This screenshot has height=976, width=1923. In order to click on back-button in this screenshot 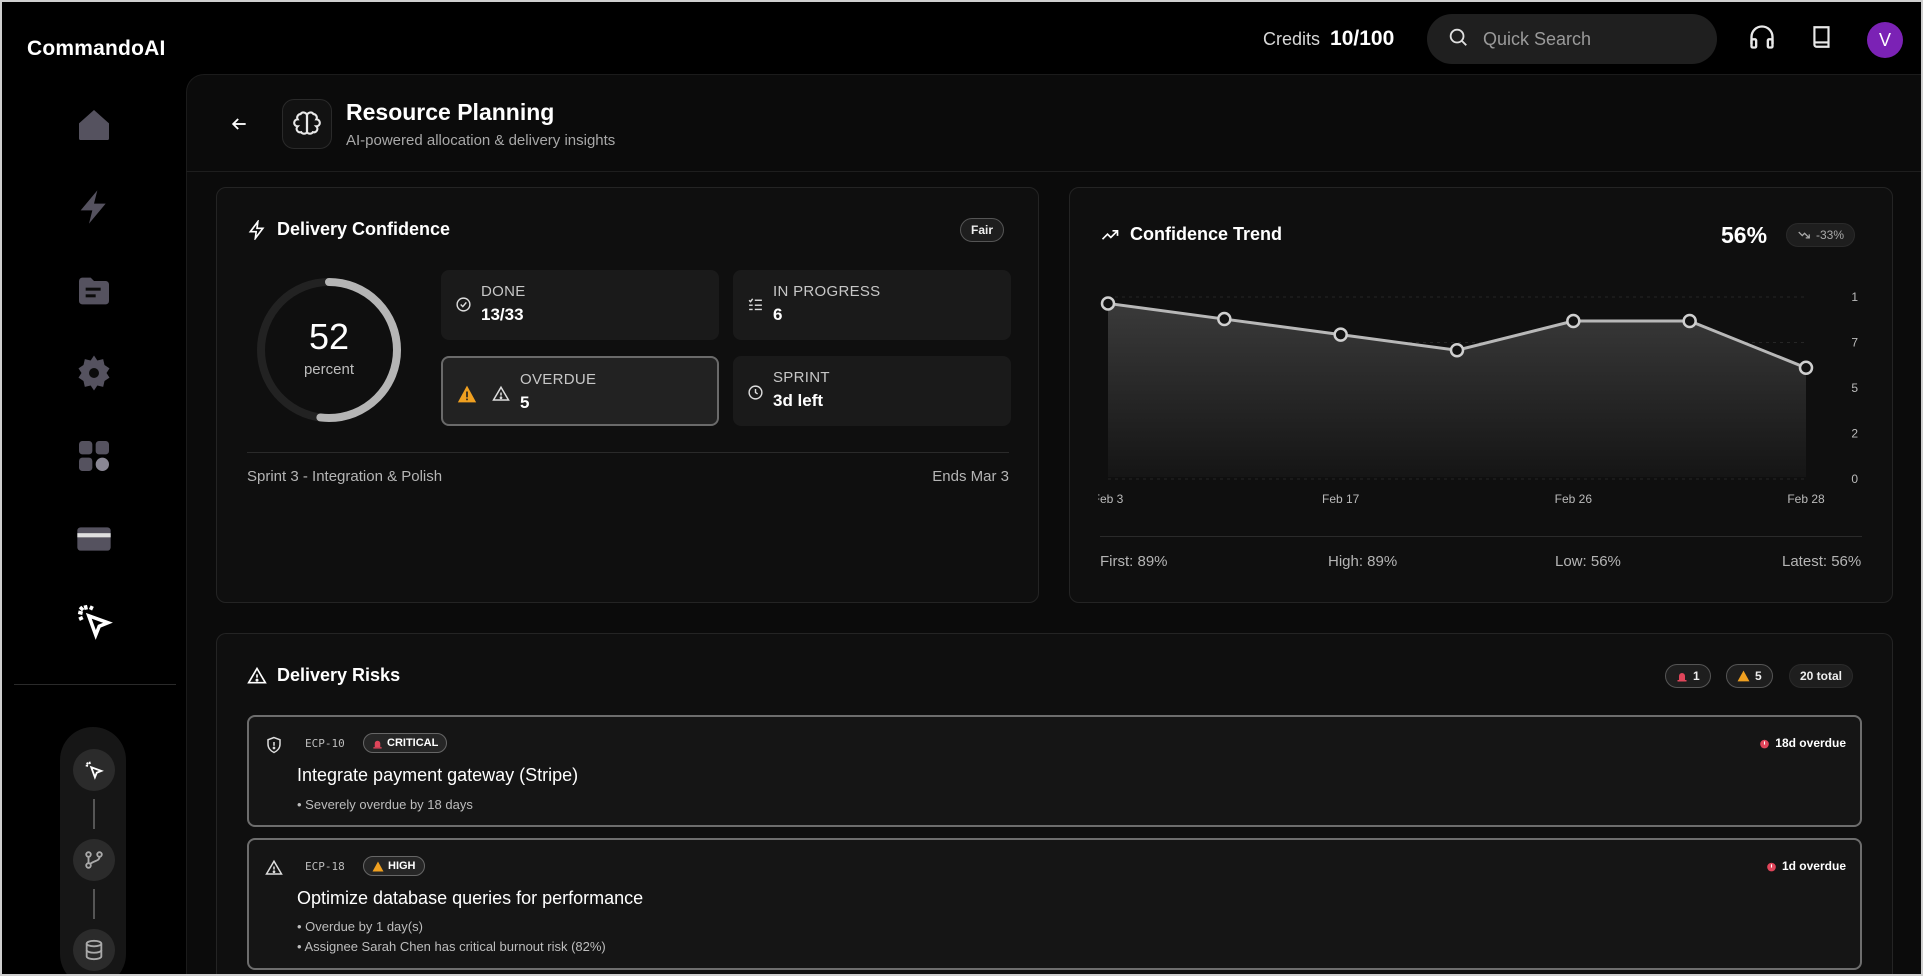, I will do `click(239, 124)`.